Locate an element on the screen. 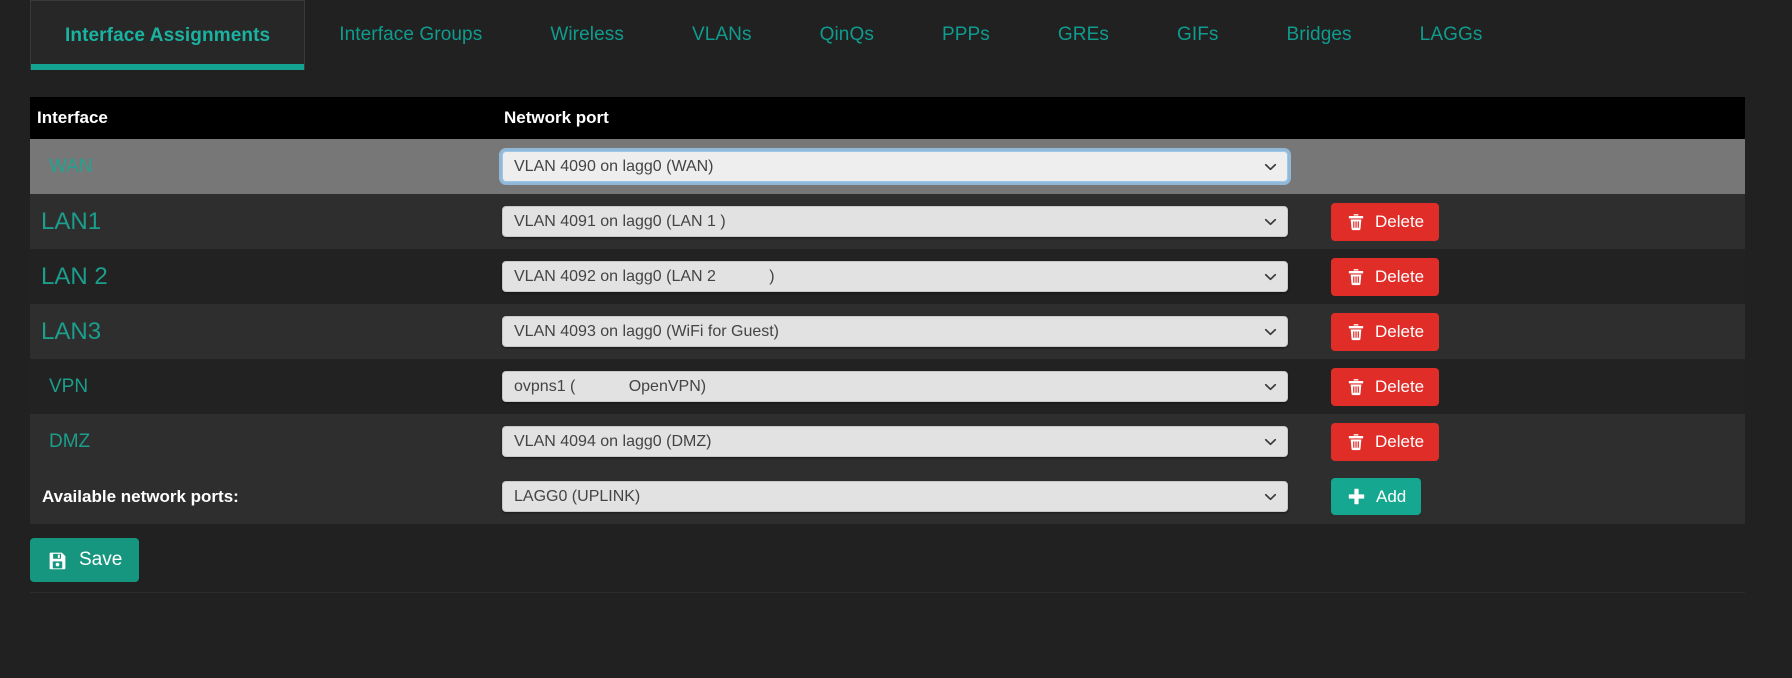 The image size is (1792, 678). header-label-network-port: Network port is located at coordinates (556, 117).